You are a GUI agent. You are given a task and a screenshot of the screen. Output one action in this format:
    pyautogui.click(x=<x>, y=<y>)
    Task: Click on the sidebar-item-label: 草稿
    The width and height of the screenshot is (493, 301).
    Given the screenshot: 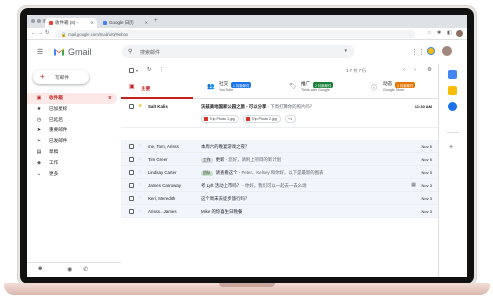 What is the action you would take?
    pyautogui.click(x=54, y=151)
    